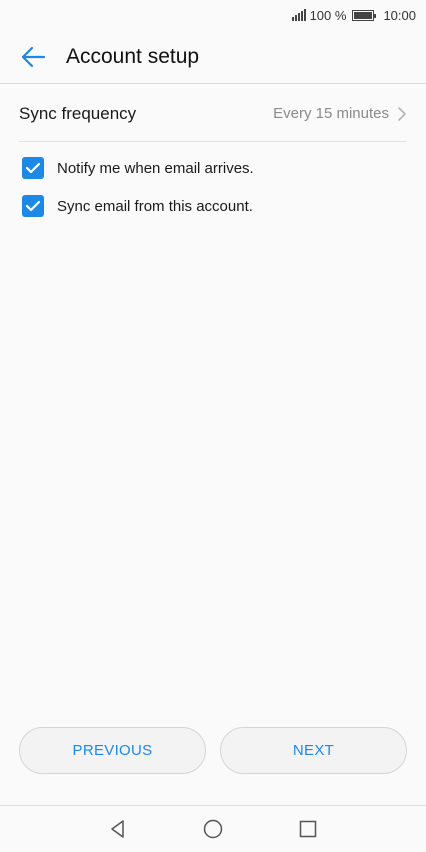 The image size is (426, 852). I want to click on notify-label: Notify me when email arrives., so click(155, 168).